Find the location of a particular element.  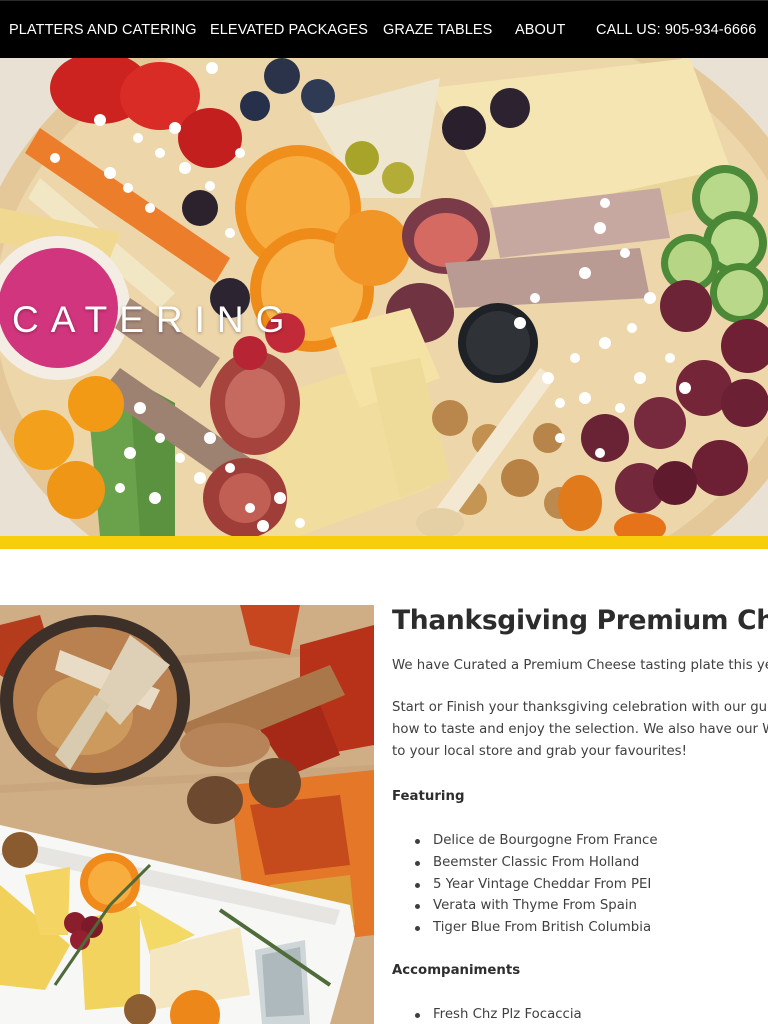

list-item: Fresh Chz Plz Focaccia is located at coordinates (494, 1014).